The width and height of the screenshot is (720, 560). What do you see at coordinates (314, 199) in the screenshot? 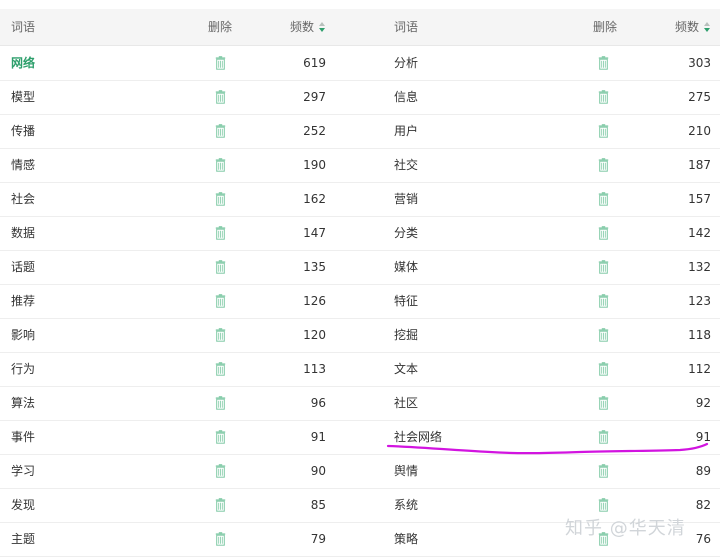
I see `frequency-left: 162` at bounding box center [314, 199].